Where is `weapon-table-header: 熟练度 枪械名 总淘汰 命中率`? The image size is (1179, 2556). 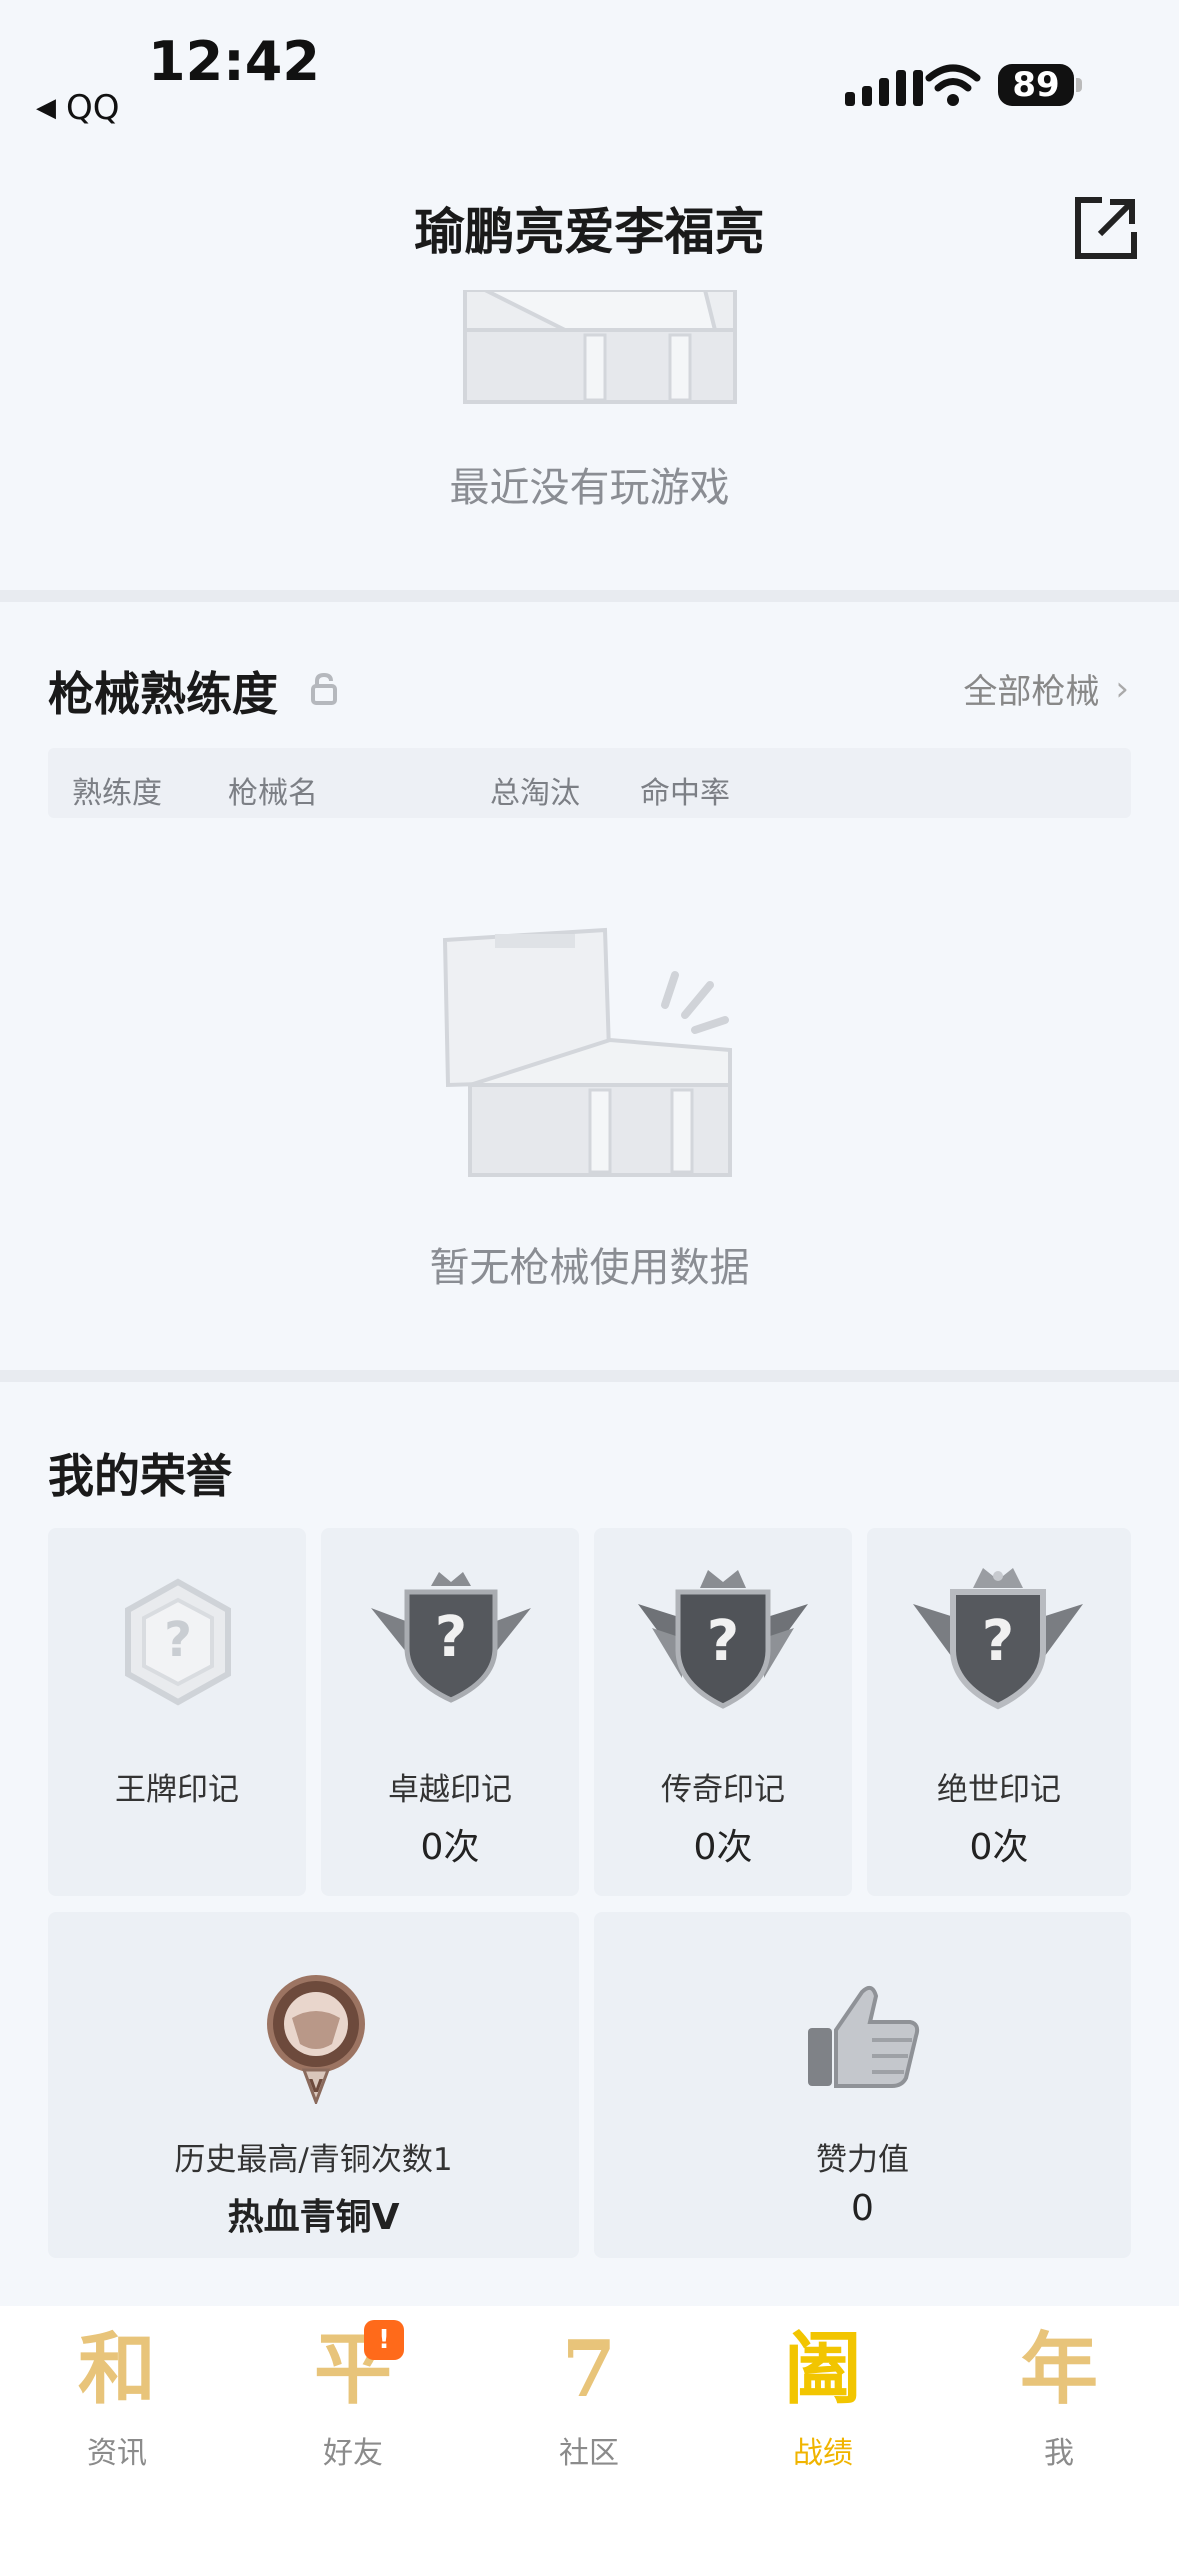
weapon-table-header: 熟练度 枪械名 总淘汰 命中率 is located at coordinates (589, 783).